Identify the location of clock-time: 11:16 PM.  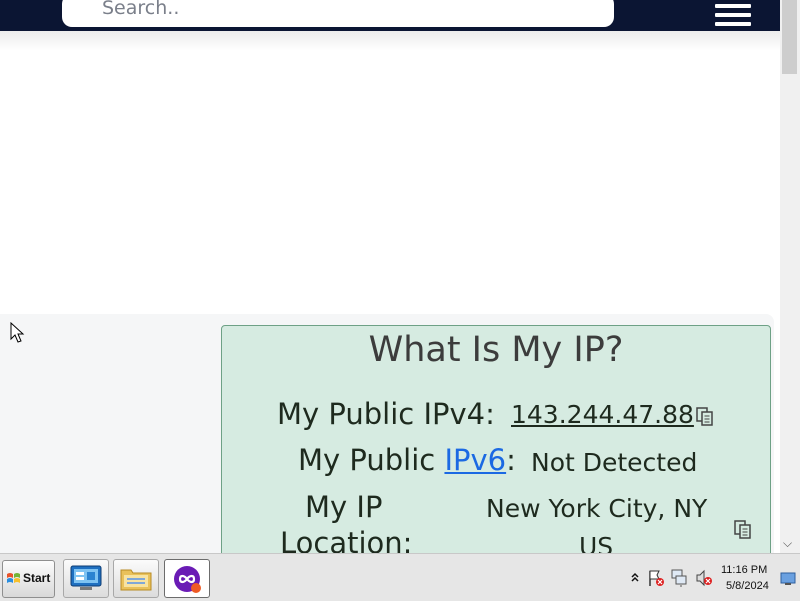
(744, 570).